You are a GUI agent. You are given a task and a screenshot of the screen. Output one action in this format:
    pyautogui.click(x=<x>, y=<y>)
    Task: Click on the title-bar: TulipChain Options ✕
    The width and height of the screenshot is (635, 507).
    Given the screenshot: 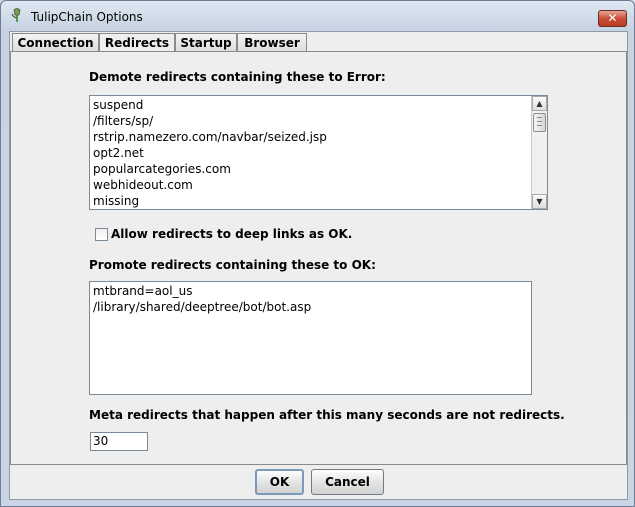 What is the action you would take?
    pyautogui.click(x=317, y=16)
    